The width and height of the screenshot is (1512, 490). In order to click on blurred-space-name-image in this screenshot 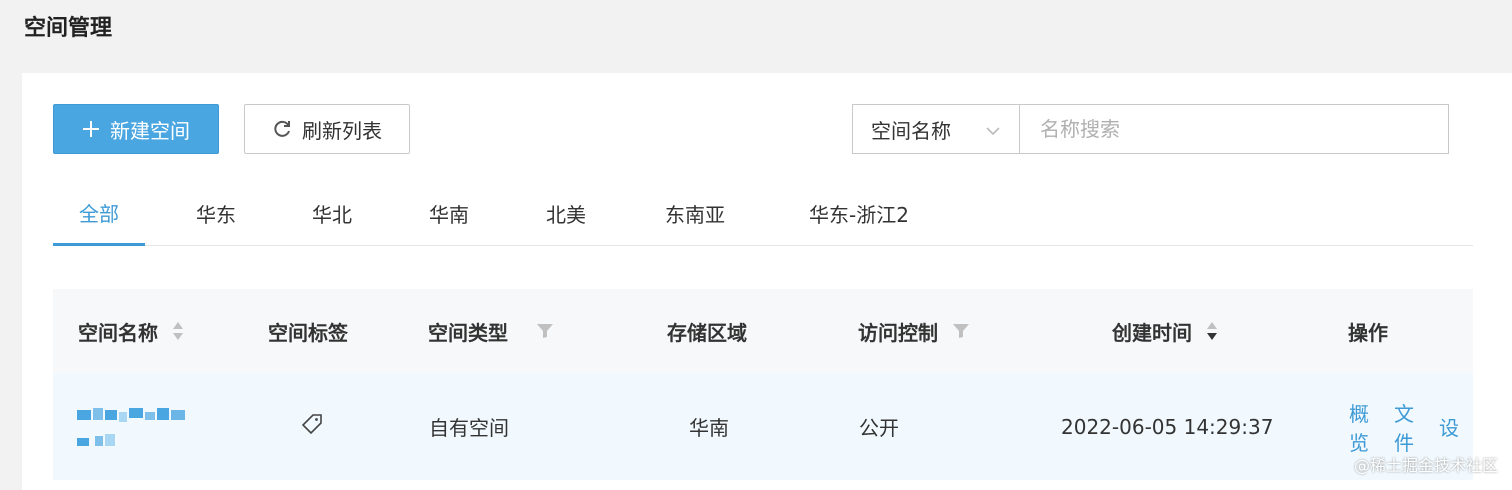, I will do `click(131, 426)`.